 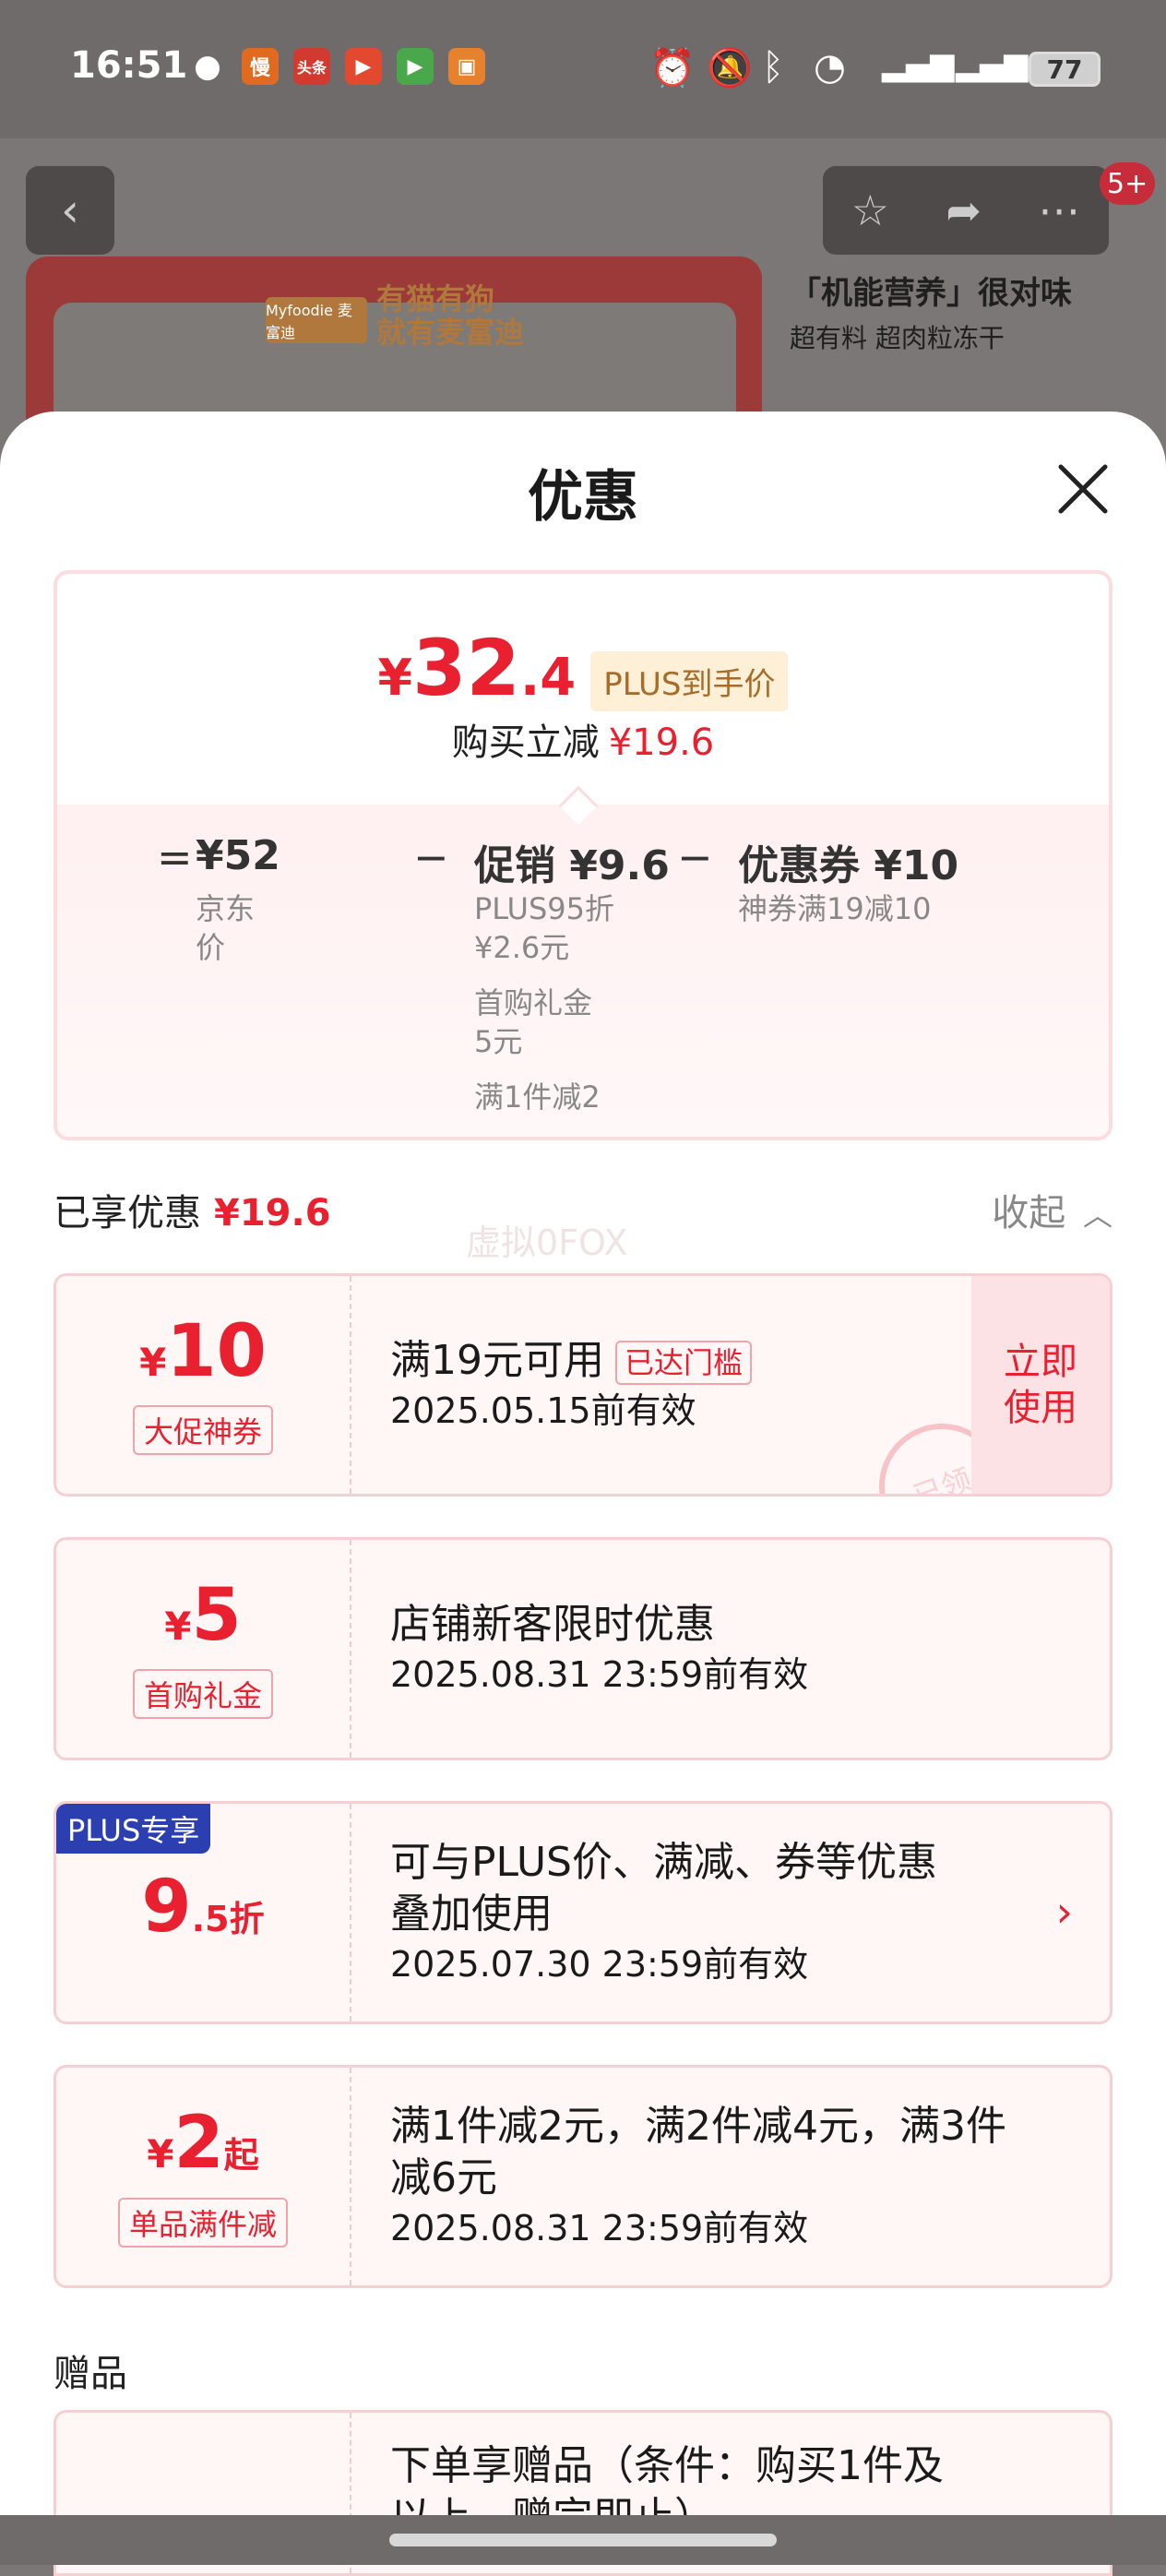 I want to click on banner-slogan: 有猫有狗 就有麦富迪, so click(x=450, y=315).